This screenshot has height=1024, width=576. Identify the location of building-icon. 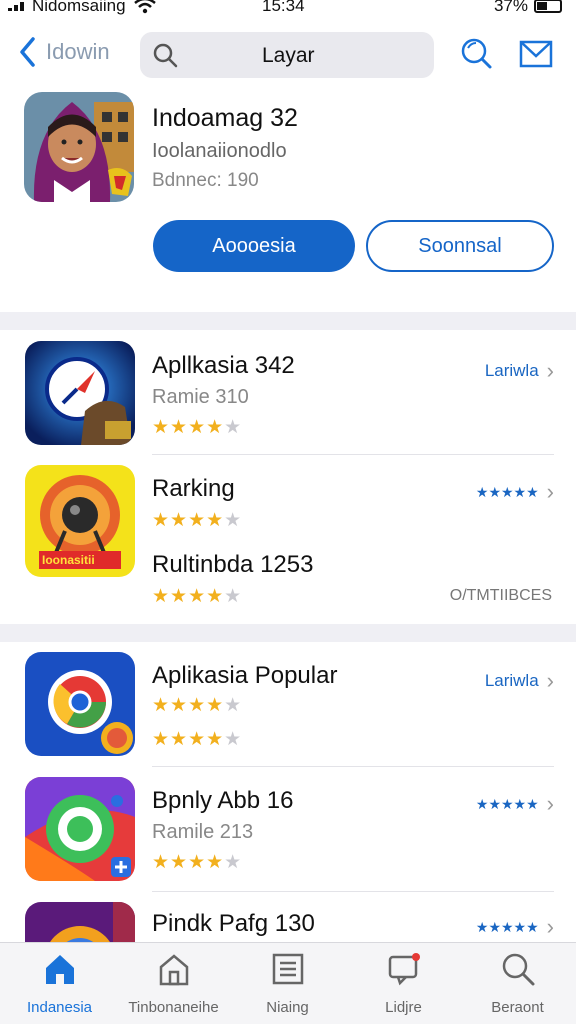
(173, 970).